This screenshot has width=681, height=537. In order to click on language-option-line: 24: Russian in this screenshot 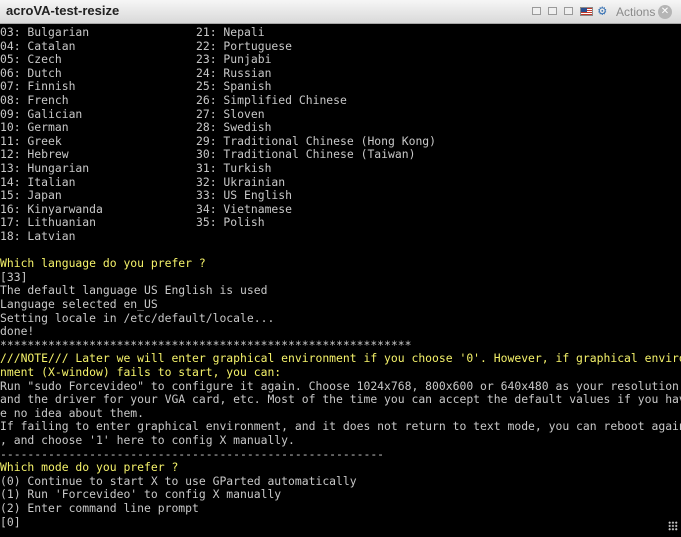, I will do `click(234, 72)`.